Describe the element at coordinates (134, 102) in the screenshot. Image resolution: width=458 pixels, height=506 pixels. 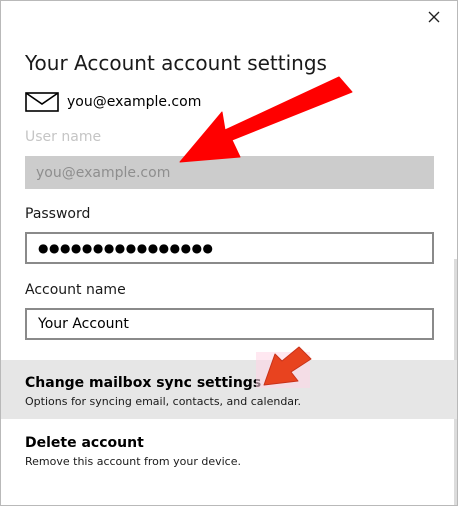
I see `account-email: you@example.com` at that location.